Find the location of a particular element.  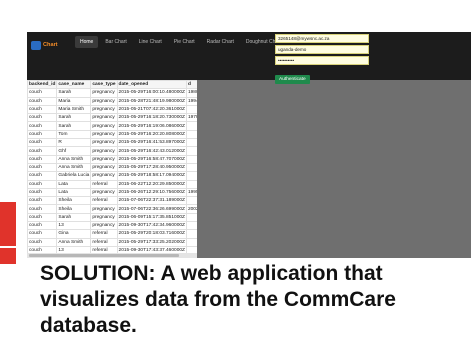

brand: Chart is located at coordinates (44, 45).